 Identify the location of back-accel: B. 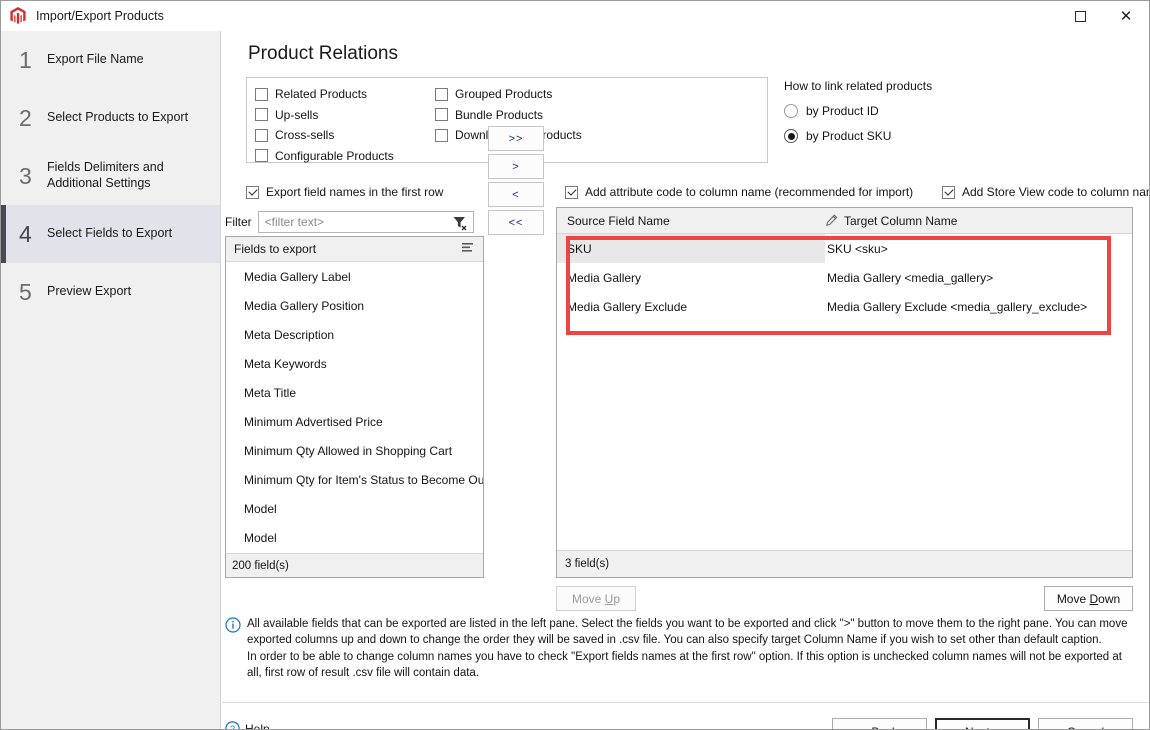
(875, 727).